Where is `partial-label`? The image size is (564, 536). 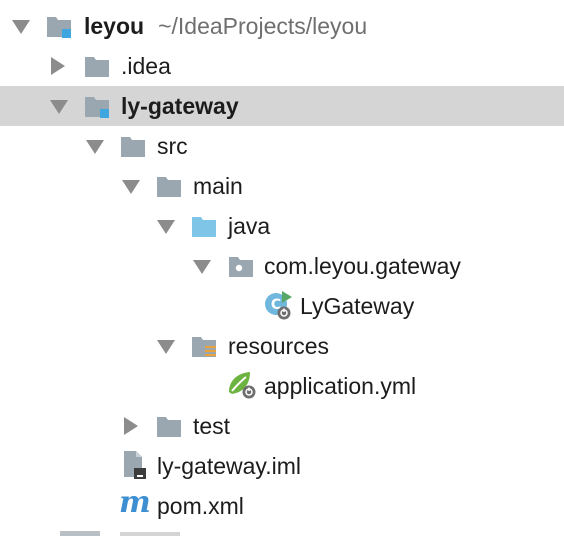 partial-label is located at coordinates (150, 534).